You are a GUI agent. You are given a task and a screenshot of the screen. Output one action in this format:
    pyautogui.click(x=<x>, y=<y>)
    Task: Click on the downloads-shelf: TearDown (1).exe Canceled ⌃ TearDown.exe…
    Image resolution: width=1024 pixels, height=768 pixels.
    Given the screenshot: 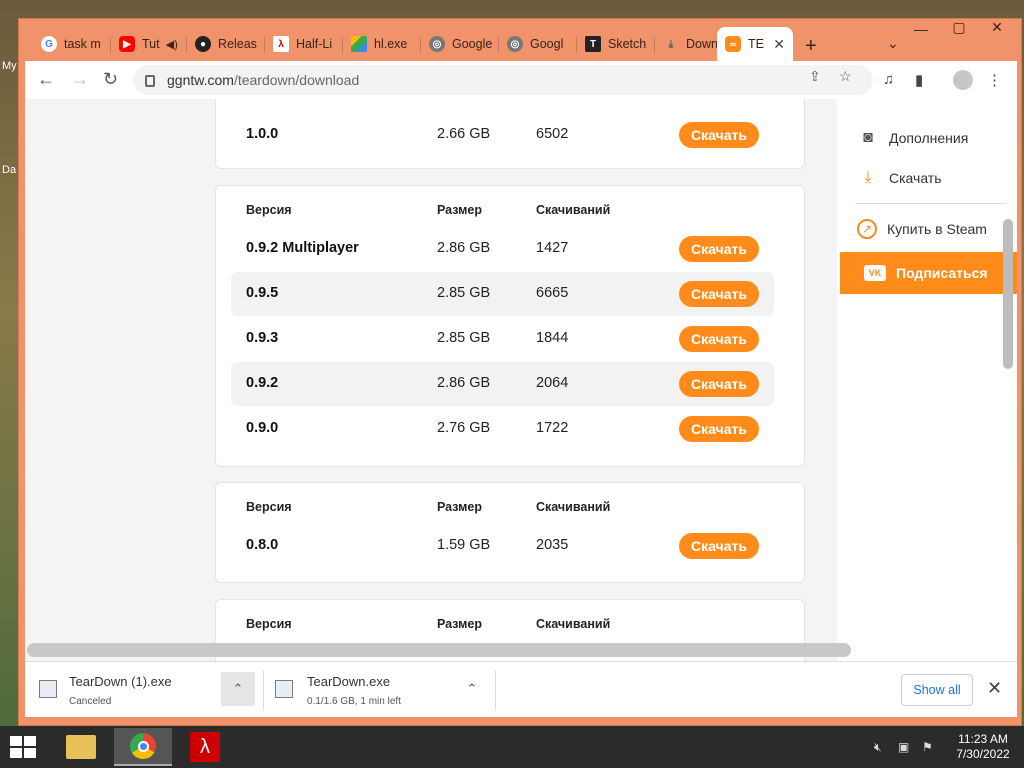 What is the action you would take?
    pyautogui.click(x=521, y=689)
    